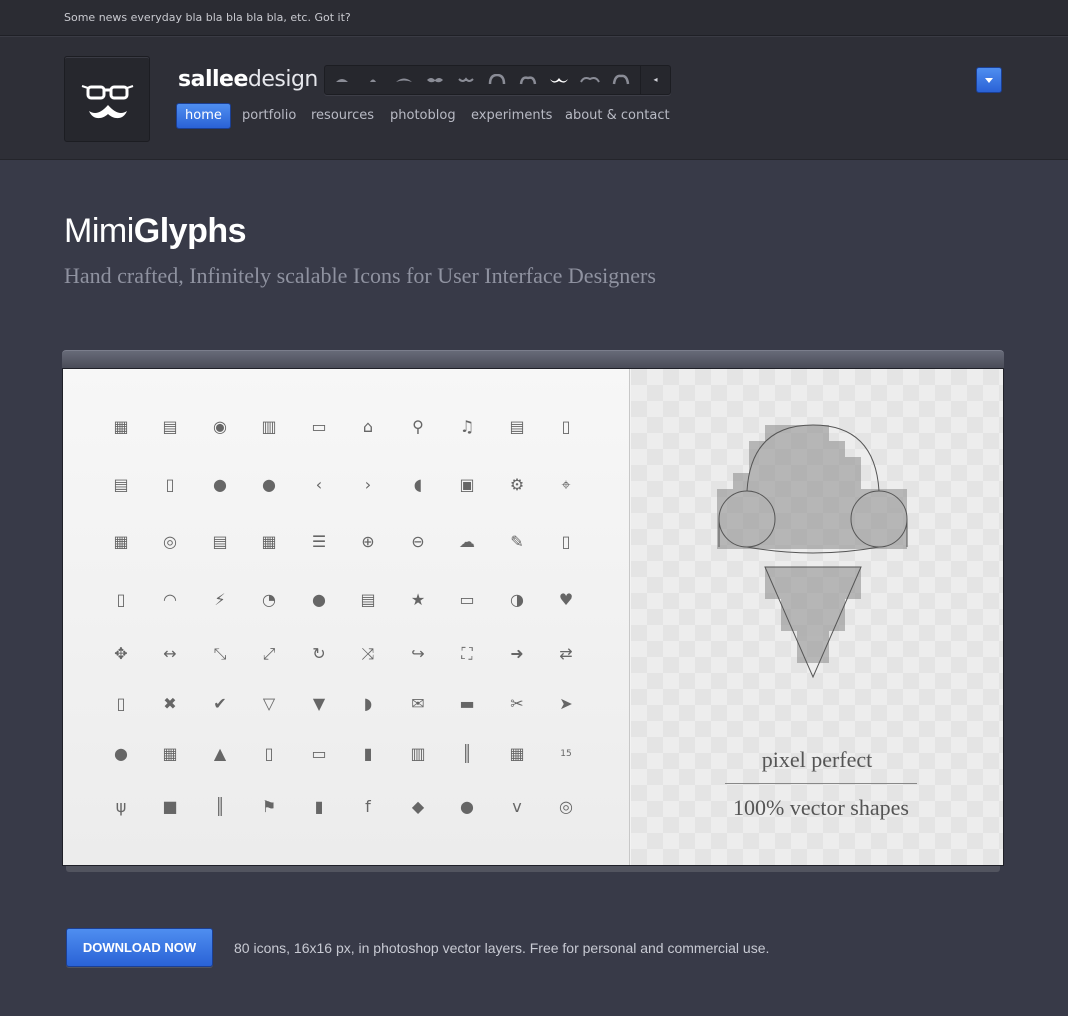 The height and width of the screenshot is (1016, 1068). What do you see at coordinates (121, 754) in the screenshot?
I see `bulb-icon: ●` at bounding box center [121, 754].